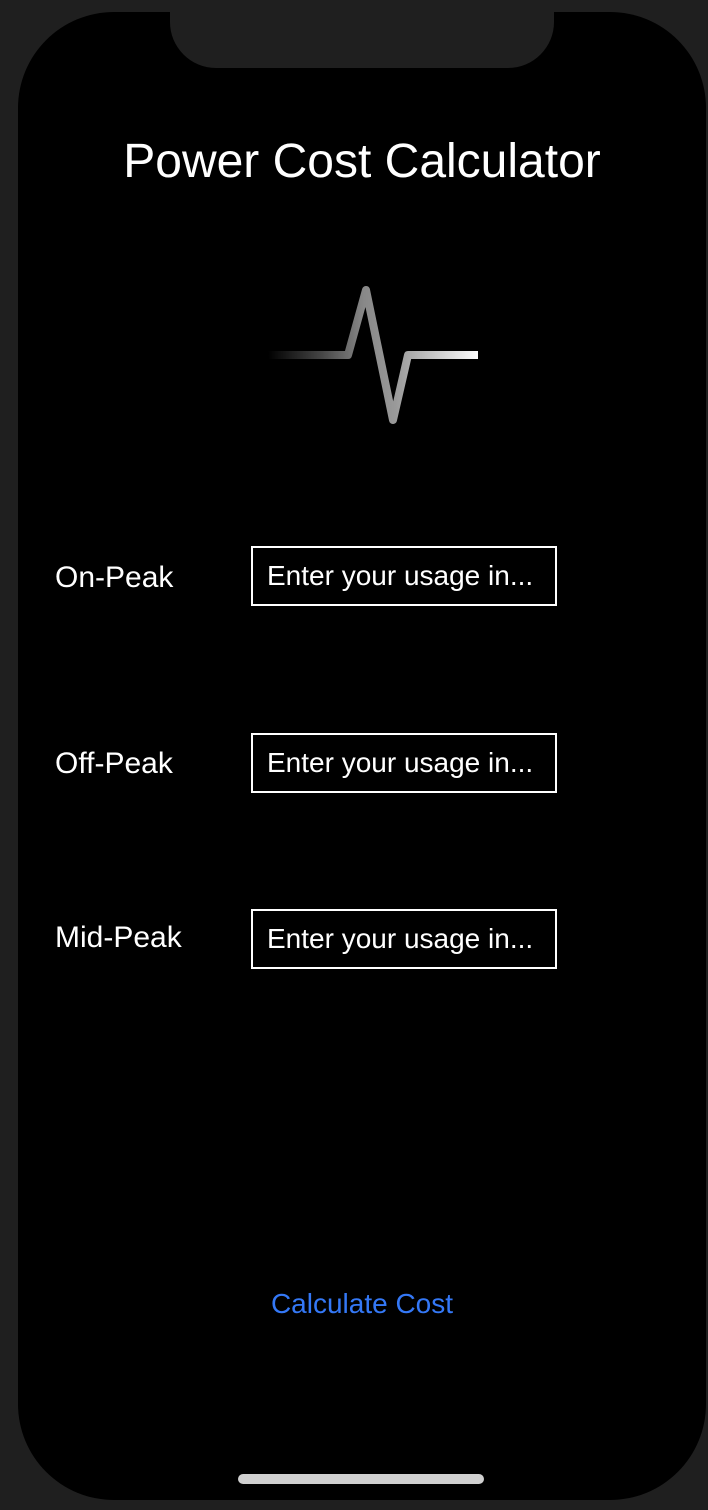 The width and height of the screenshot is (708, 1510). What do you see at coordinates (404, 763) in the screenshot?
I see `off-peak-input` at bounding box center [404, 763].